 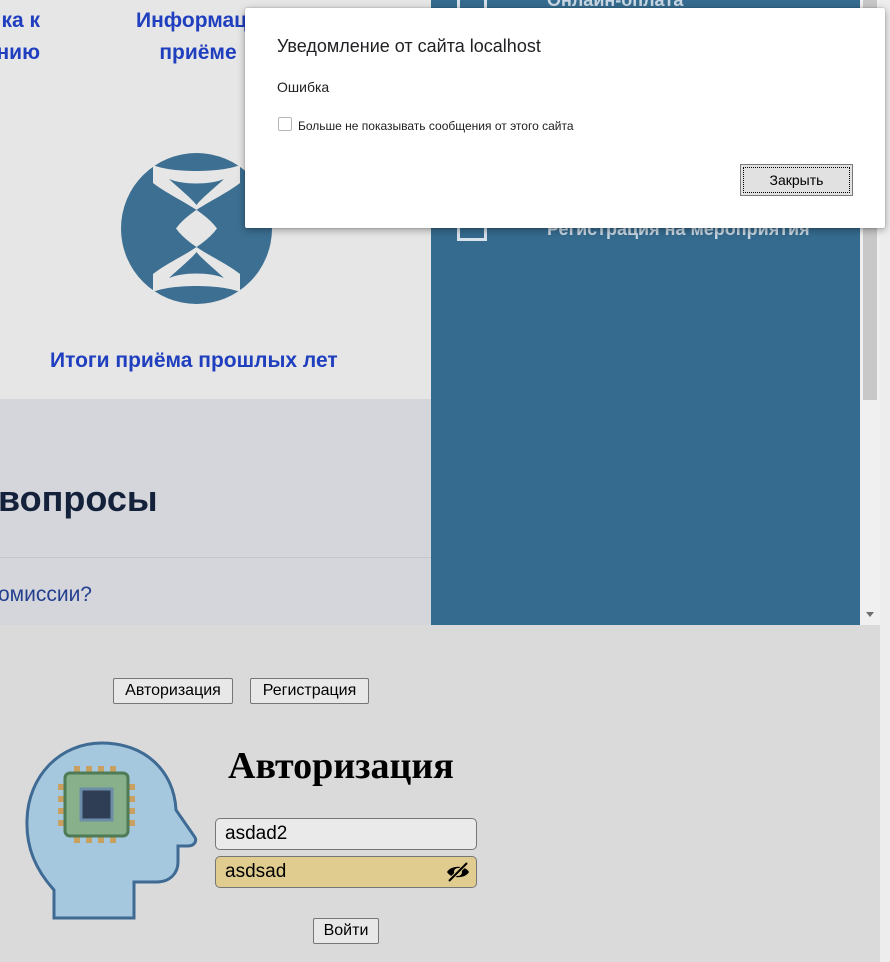 I want to click on auth-title: Авторизация, so click(x=341, y=766).